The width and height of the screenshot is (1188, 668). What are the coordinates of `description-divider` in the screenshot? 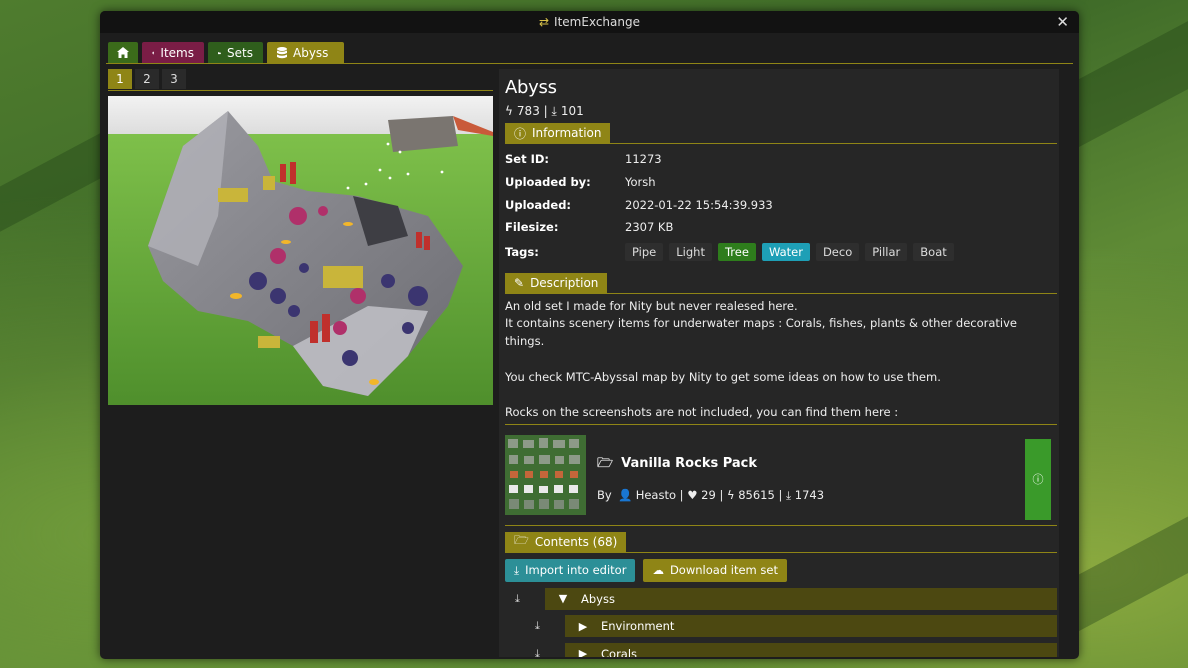 It's located at (781, 293).